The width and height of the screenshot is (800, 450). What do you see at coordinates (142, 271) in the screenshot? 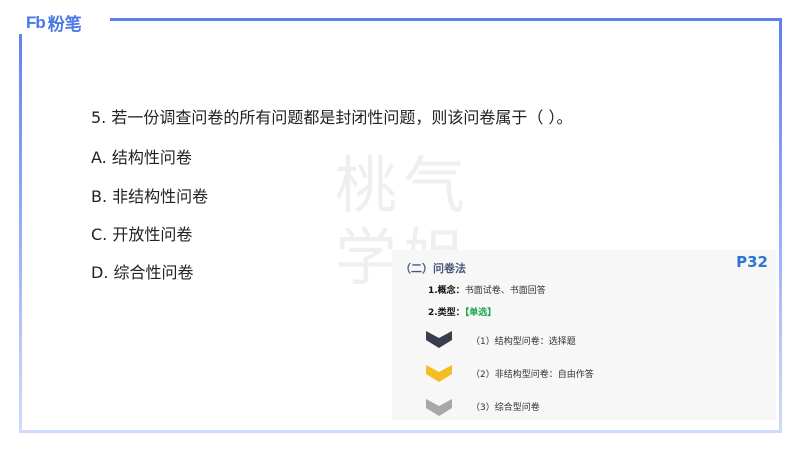
I see `option-d: D. 综合性问卷` at bounding box center [142, 271].